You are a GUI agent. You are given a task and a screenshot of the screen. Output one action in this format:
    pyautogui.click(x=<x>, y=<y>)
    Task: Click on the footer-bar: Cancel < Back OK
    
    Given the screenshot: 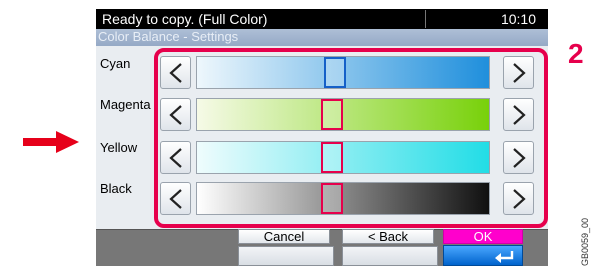 What is the action you would take?
    pyautogui.click(x=322, y=247)
    